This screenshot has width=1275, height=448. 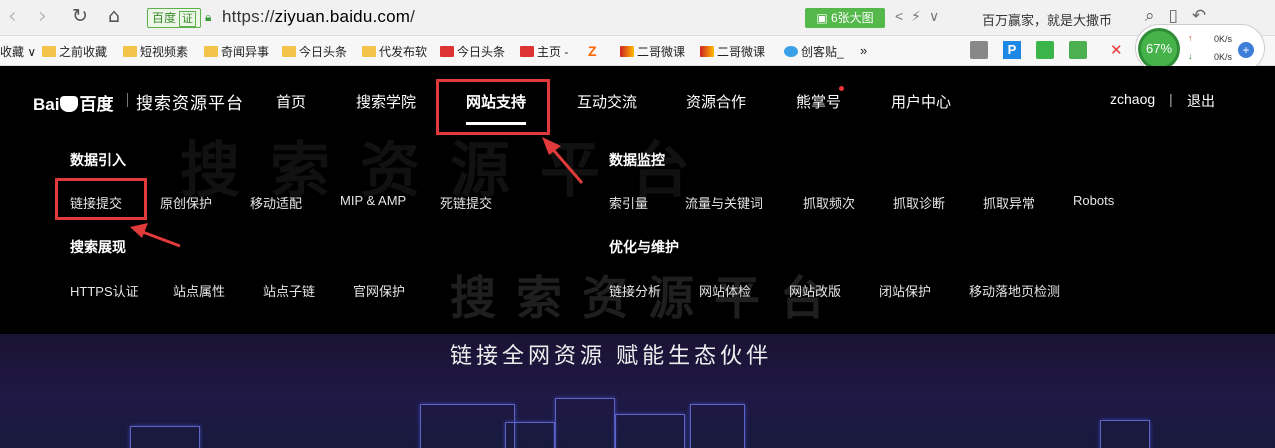 I want to click on annotation-arrows, so click(x=357, y=192).